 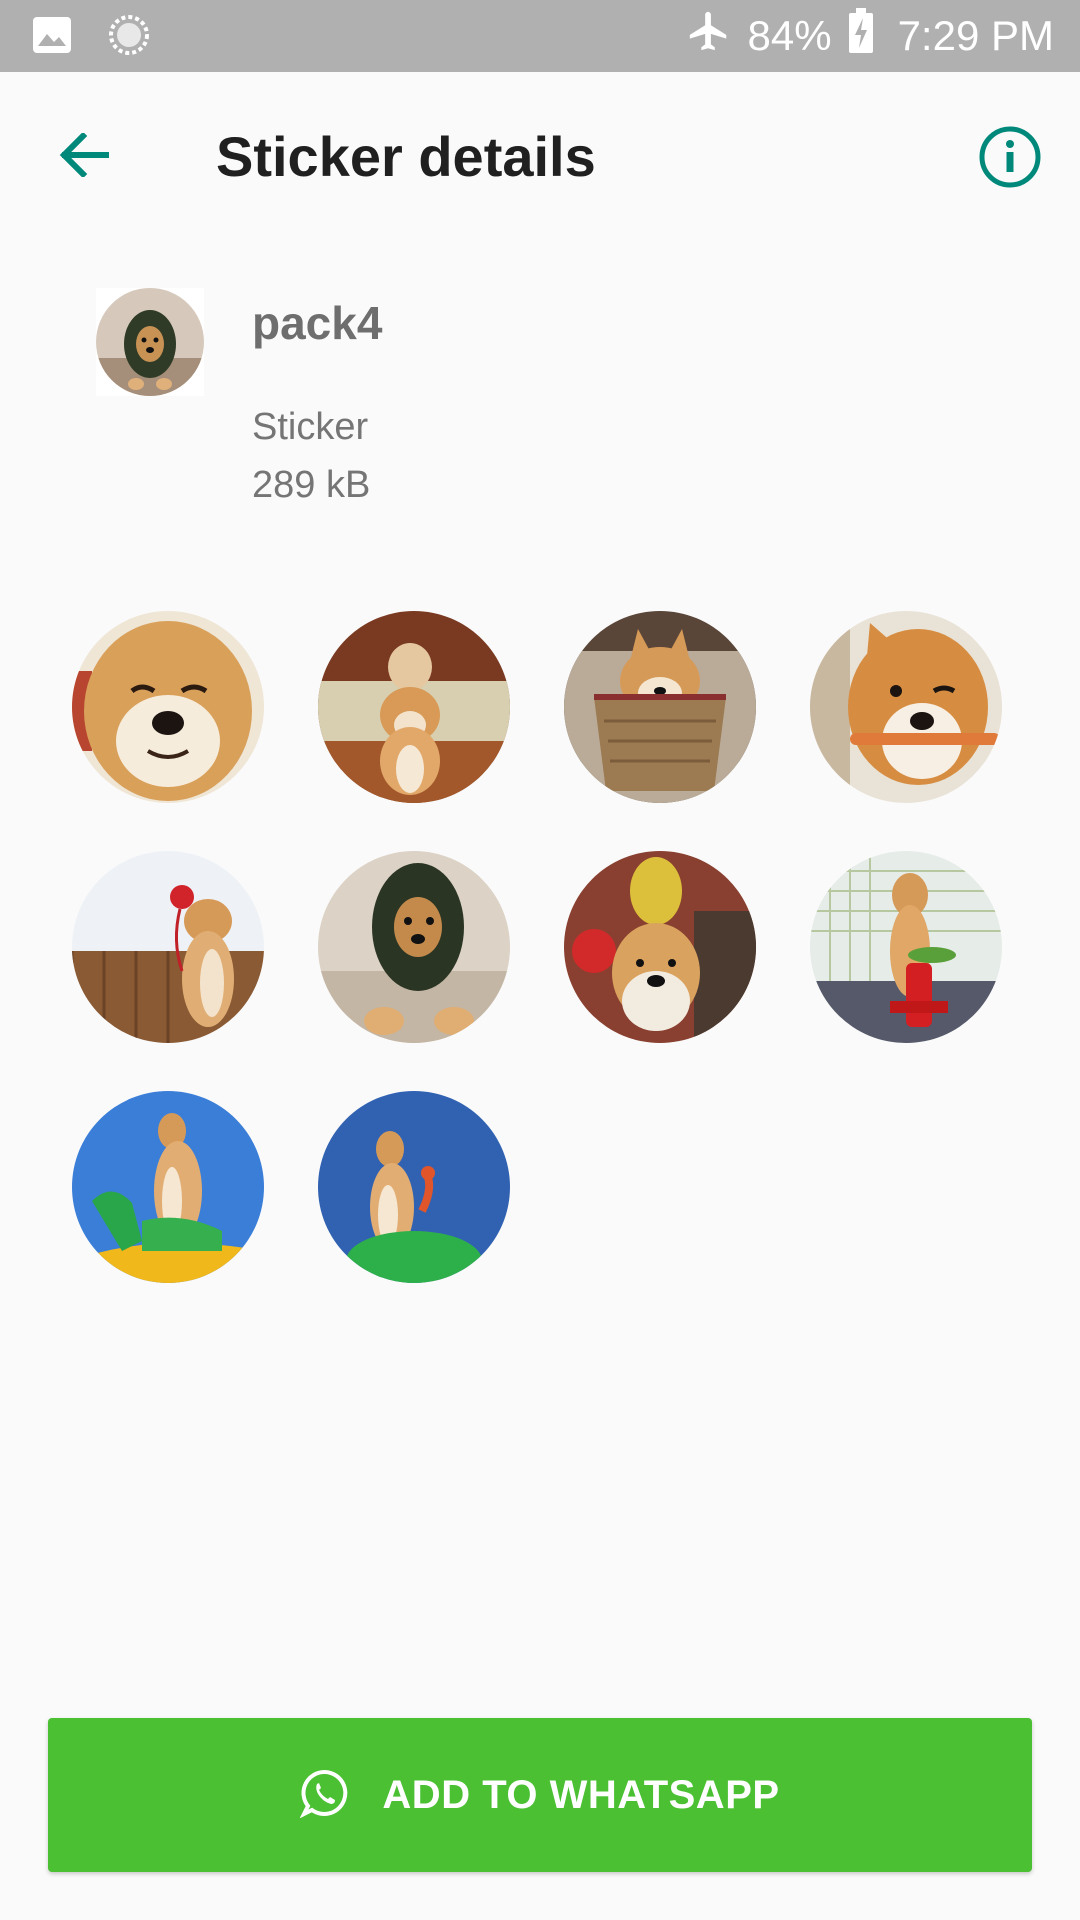 What do you see at coordinates (1010, 157) in the screenshot?
I see `info-button` at bounding box center [1010, 157].